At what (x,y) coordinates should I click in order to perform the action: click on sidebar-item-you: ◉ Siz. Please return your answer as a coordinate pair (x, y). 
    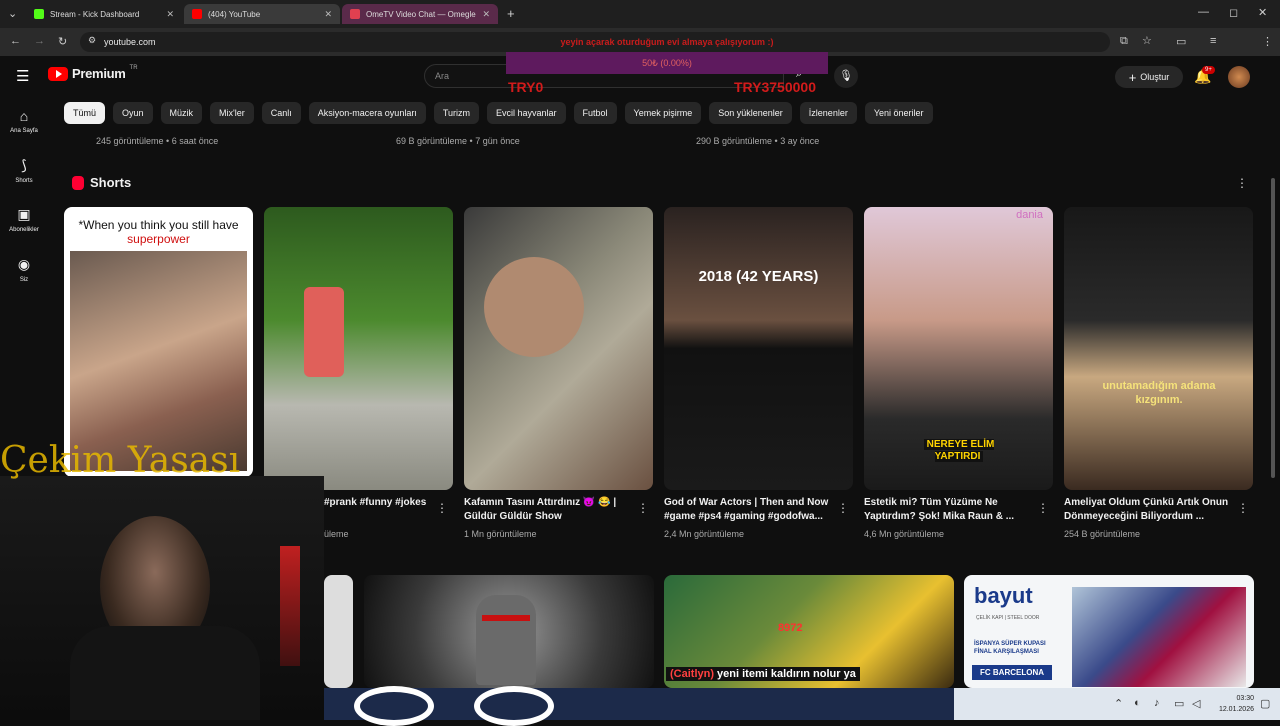
    Looking at the image, I should click on (24, 269).